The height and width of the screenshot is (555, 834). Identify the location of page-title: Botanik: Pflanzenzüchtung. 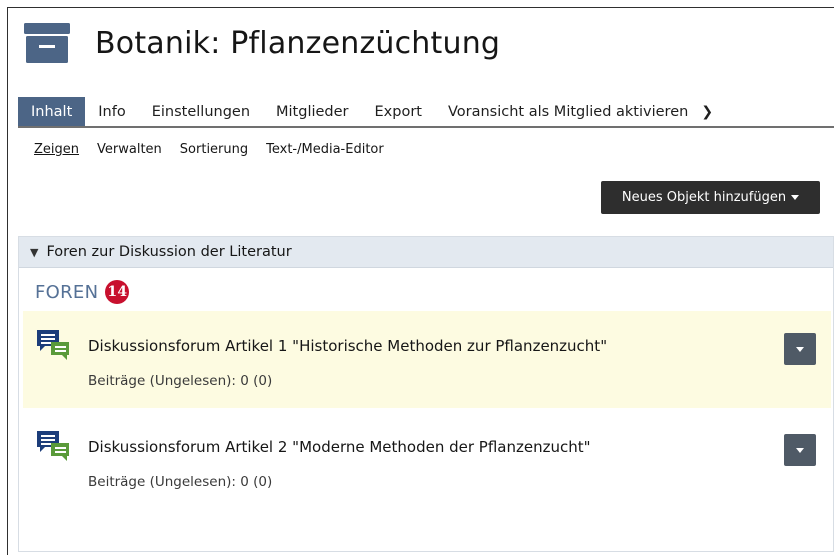
(298, 43).